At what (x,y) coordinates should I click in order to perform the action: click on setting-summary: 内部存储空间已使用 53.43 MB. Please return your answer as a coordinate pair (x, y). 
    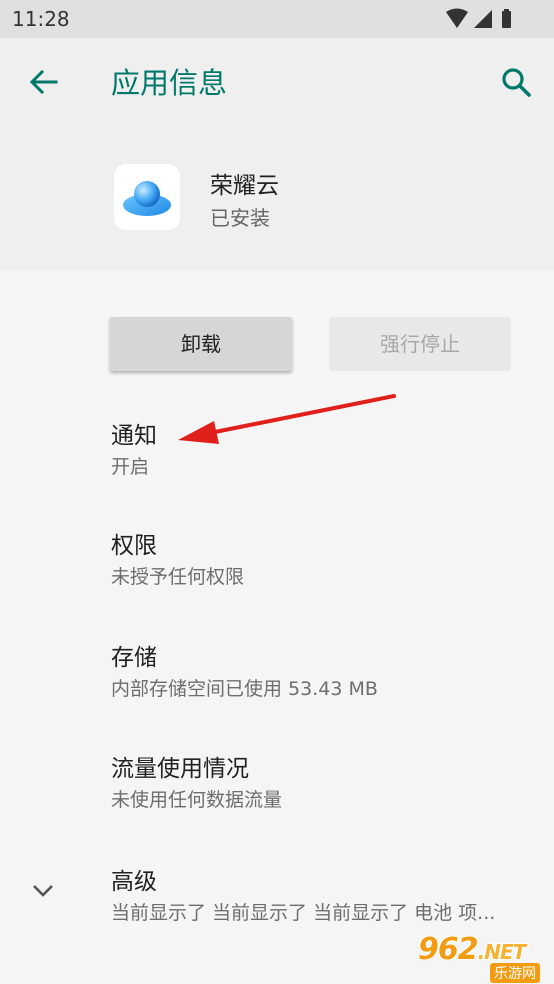
    Looking at the image, I should click on (244, 689).